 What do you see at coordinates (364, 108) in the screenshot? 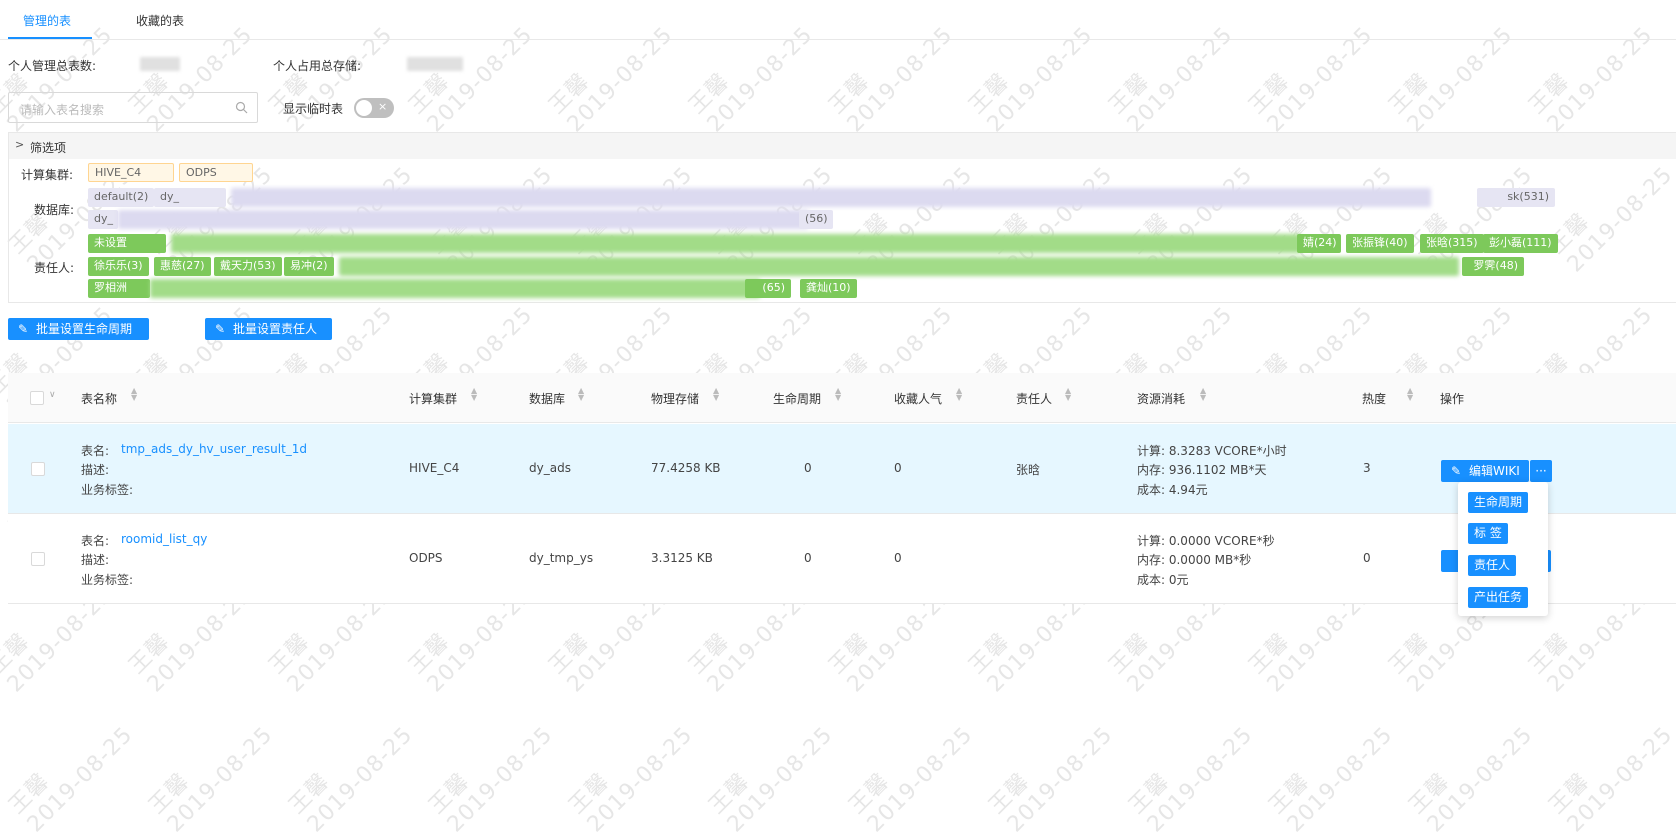
I see `toggle-knob` at bounding box center [364, 108].